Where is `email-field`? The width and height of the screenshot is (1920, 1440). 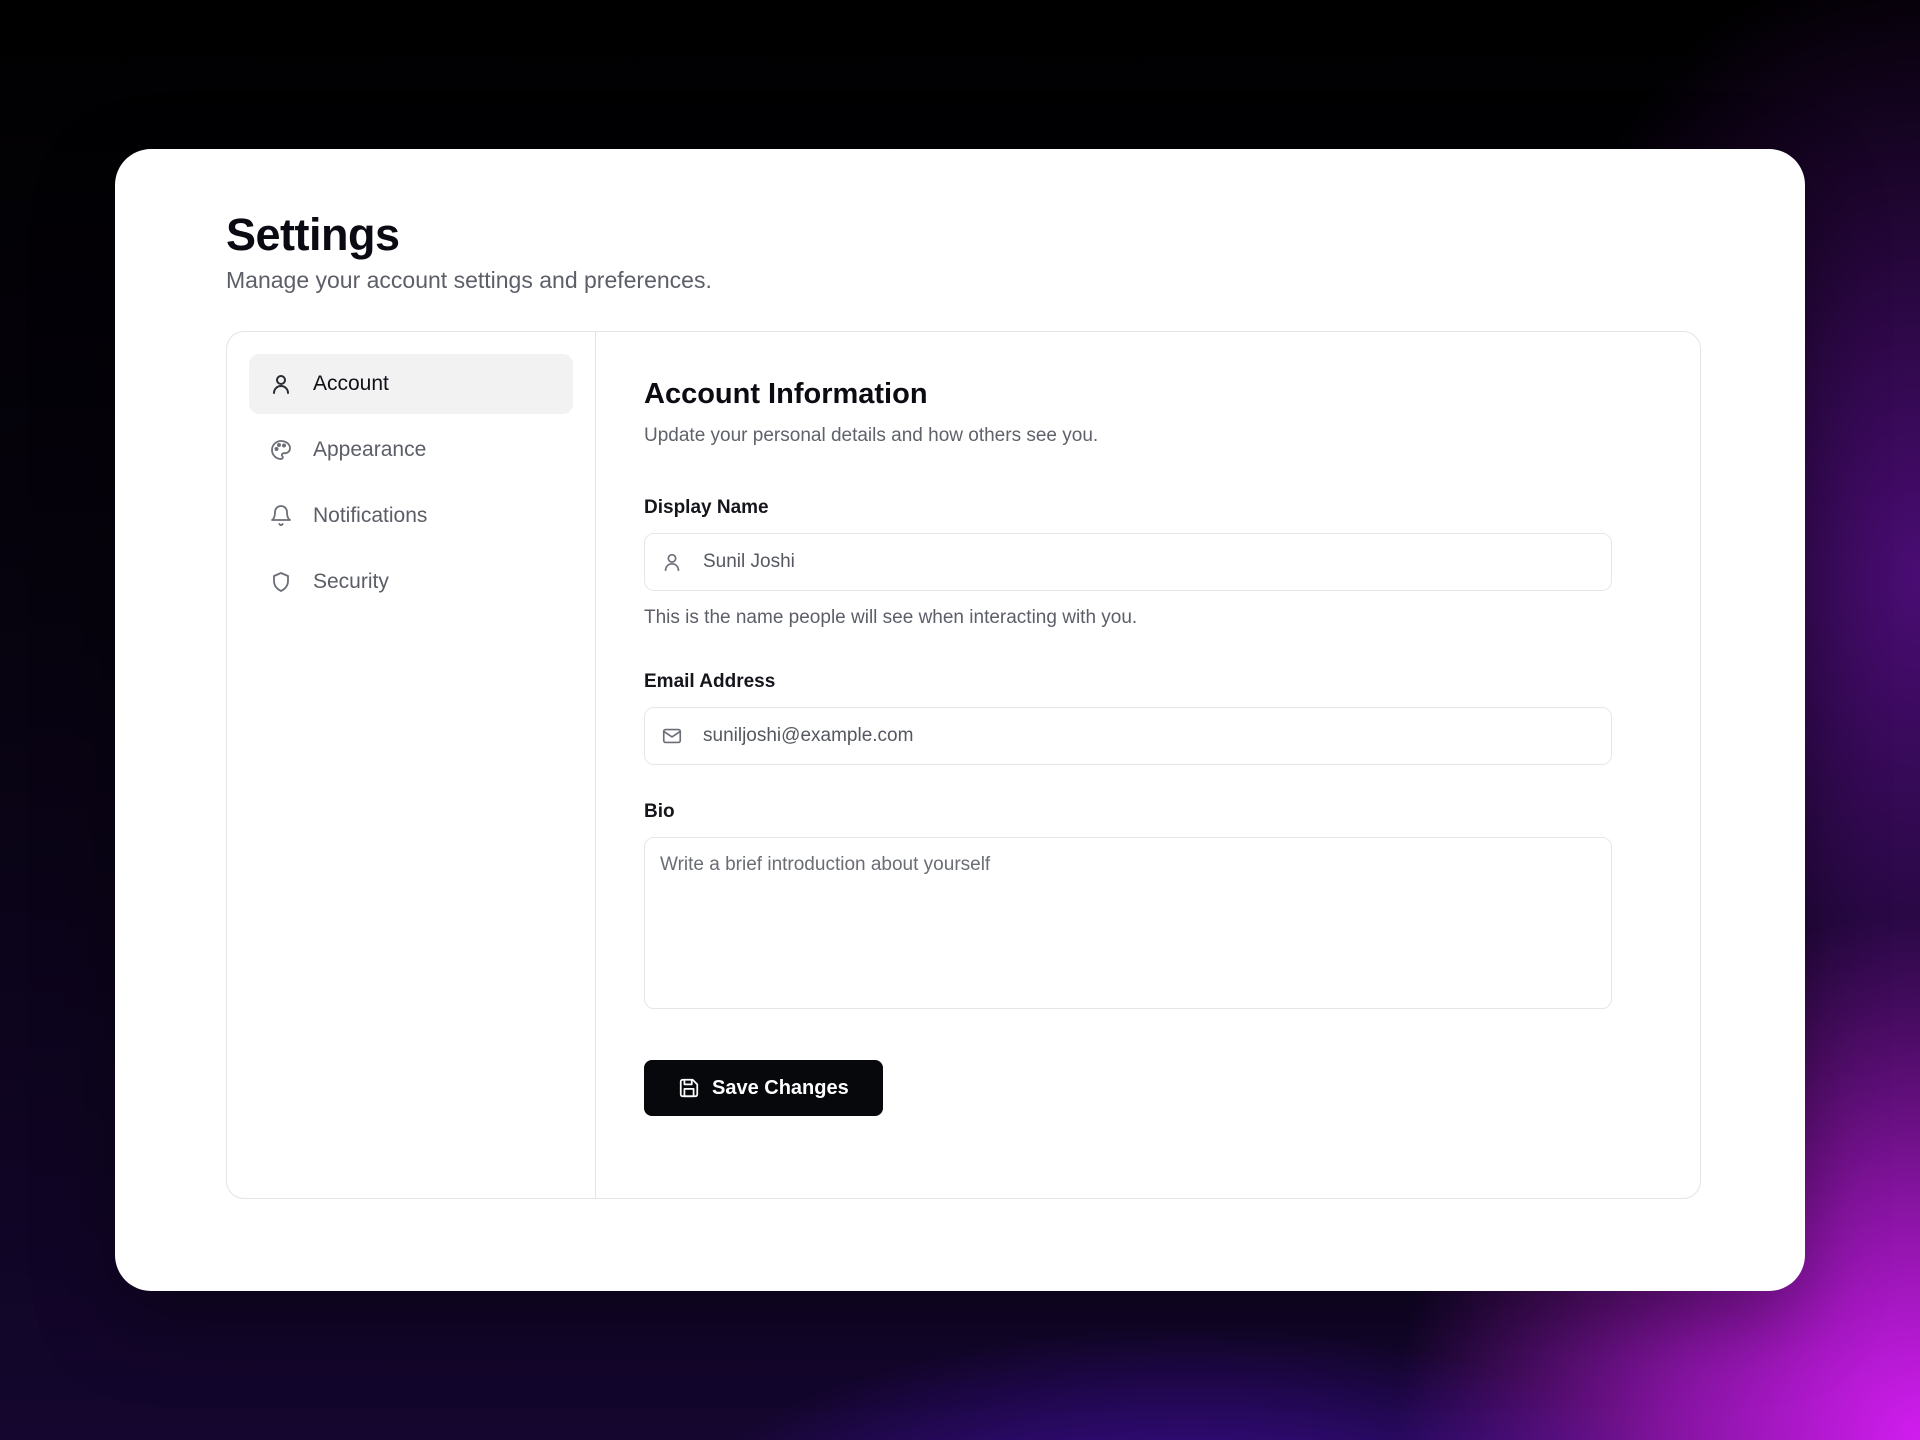 email-field is located at coordinates (1128, 736).